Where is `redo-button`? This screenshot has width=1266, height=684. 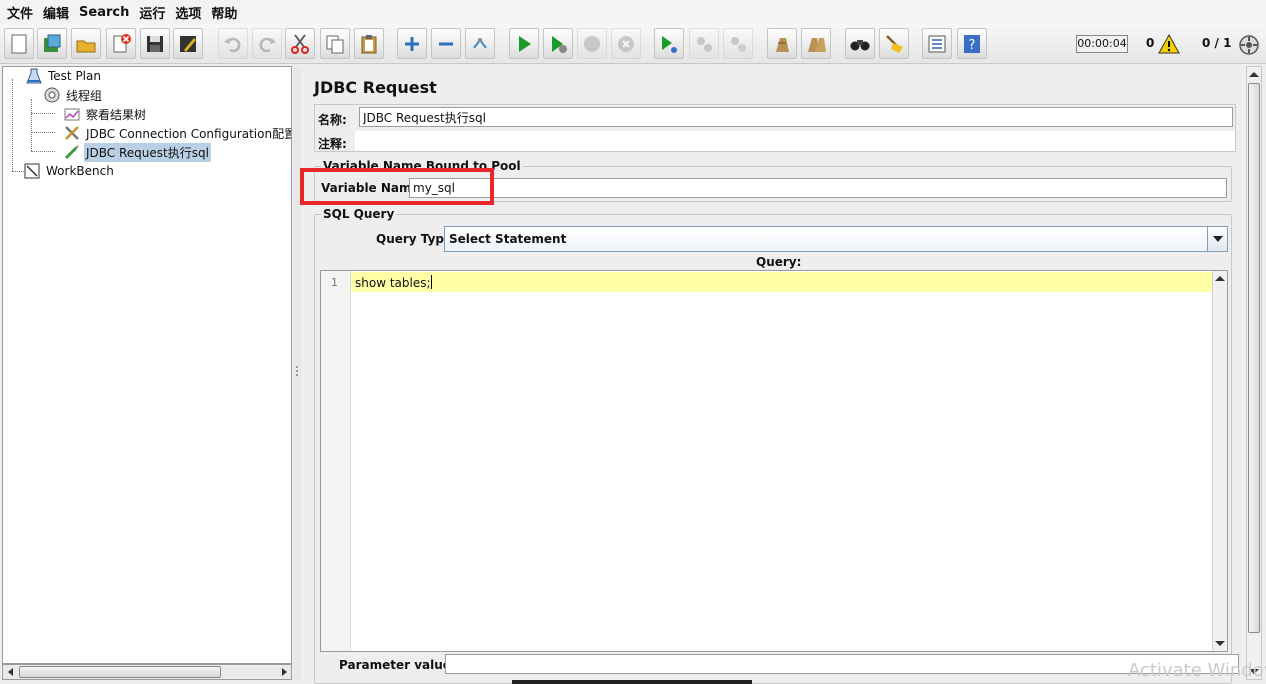
redo-button is located at coordinates (267, 43).